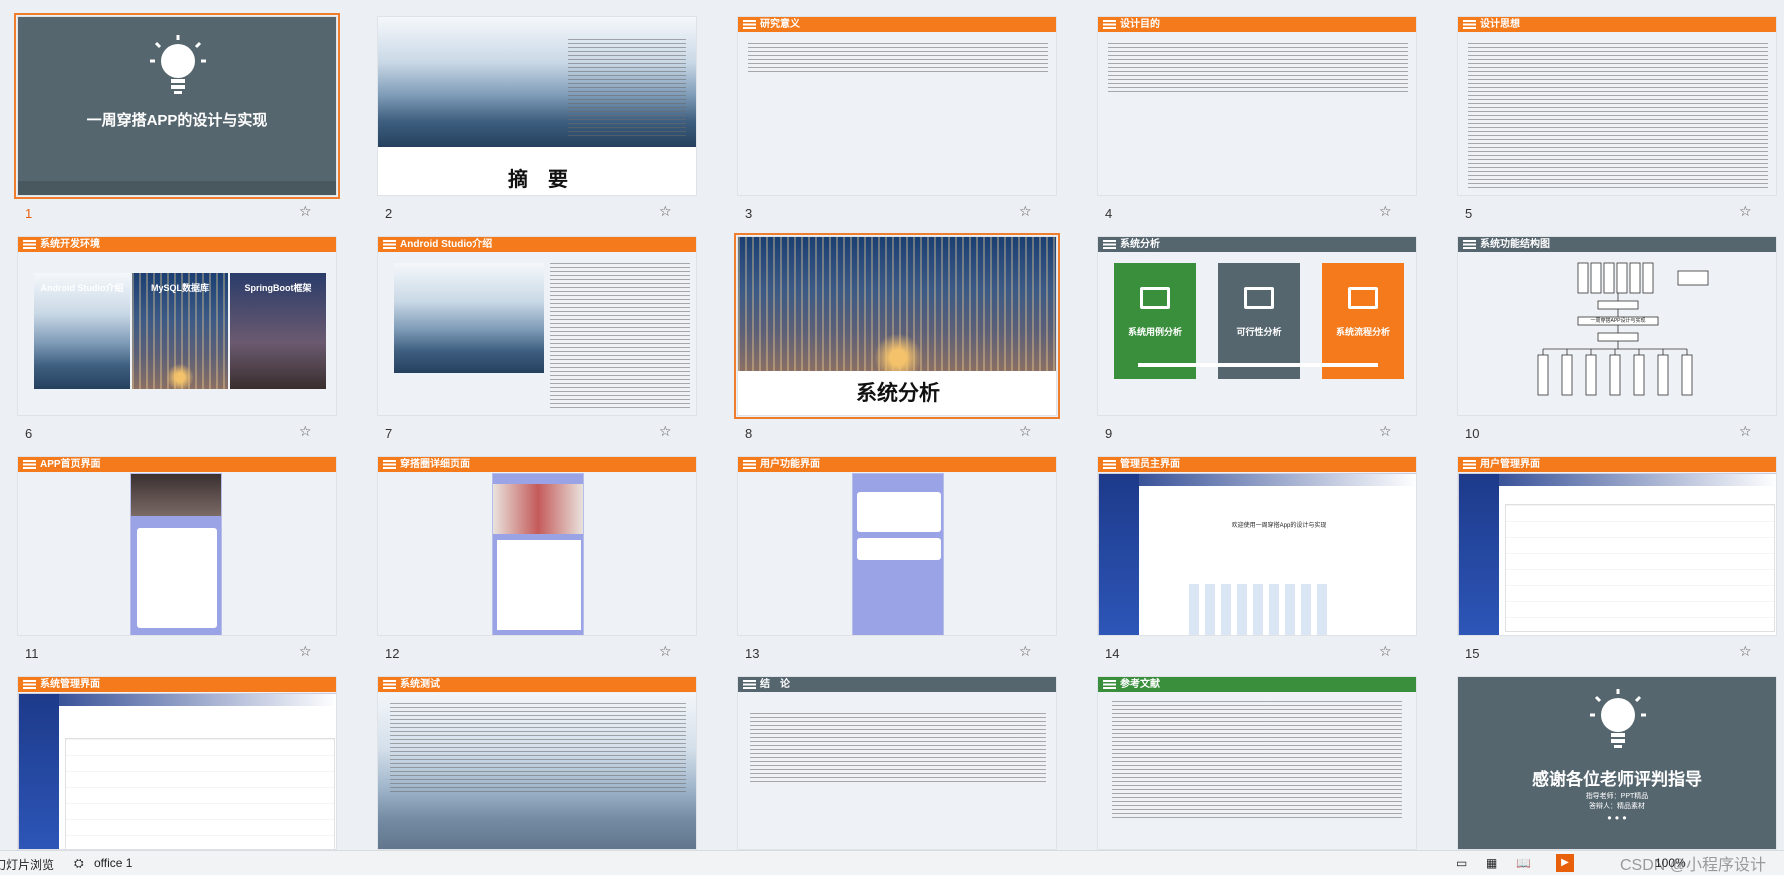 Image resolution: width=1784 pixels, height=875 pixels. Describe the element at coordinates (1469, 213) in the screenshot. I see `slide-number: 5` at that location.